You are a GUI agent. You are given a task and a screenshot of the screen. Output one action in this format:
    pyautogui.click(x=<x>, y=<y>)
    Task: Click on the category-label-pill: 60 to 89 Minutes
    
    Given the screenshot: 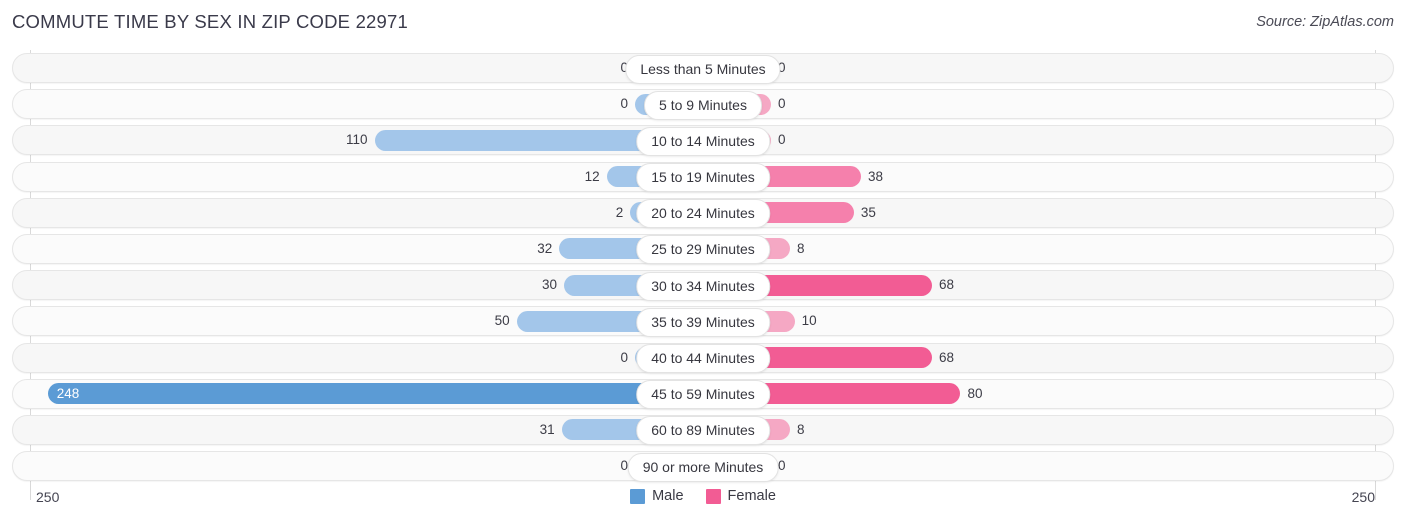 What is the action you would take?
    pyautogui.click(x=703, y=431)
    